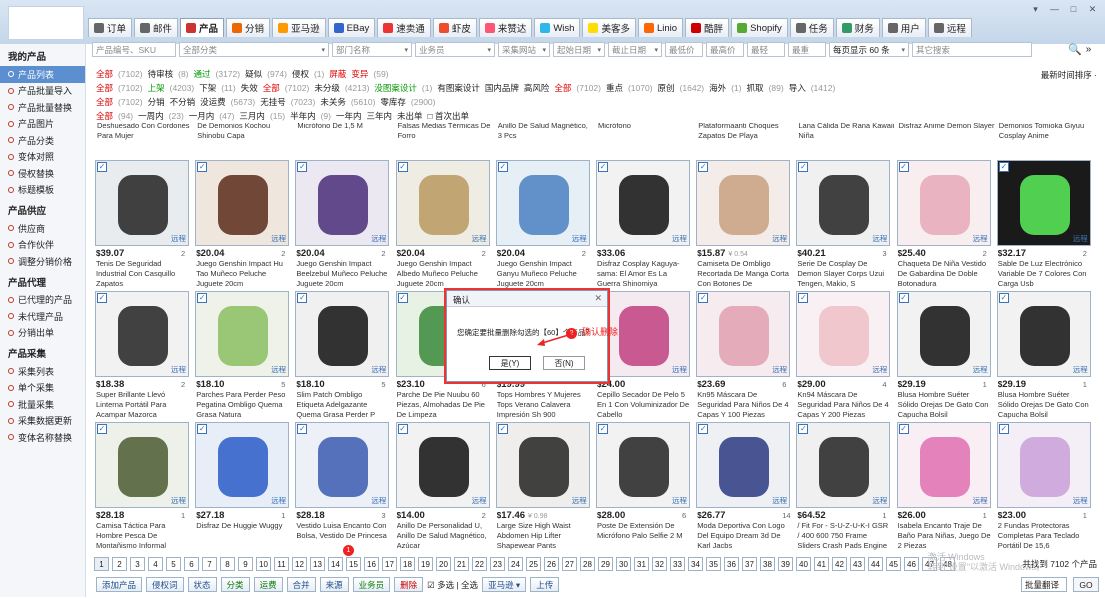 This screenshot has height=598, width=1105. Describe the element at coordinates (248, 27) in the screenshot. I see `tab-distribution: ■ 分销` at that location.